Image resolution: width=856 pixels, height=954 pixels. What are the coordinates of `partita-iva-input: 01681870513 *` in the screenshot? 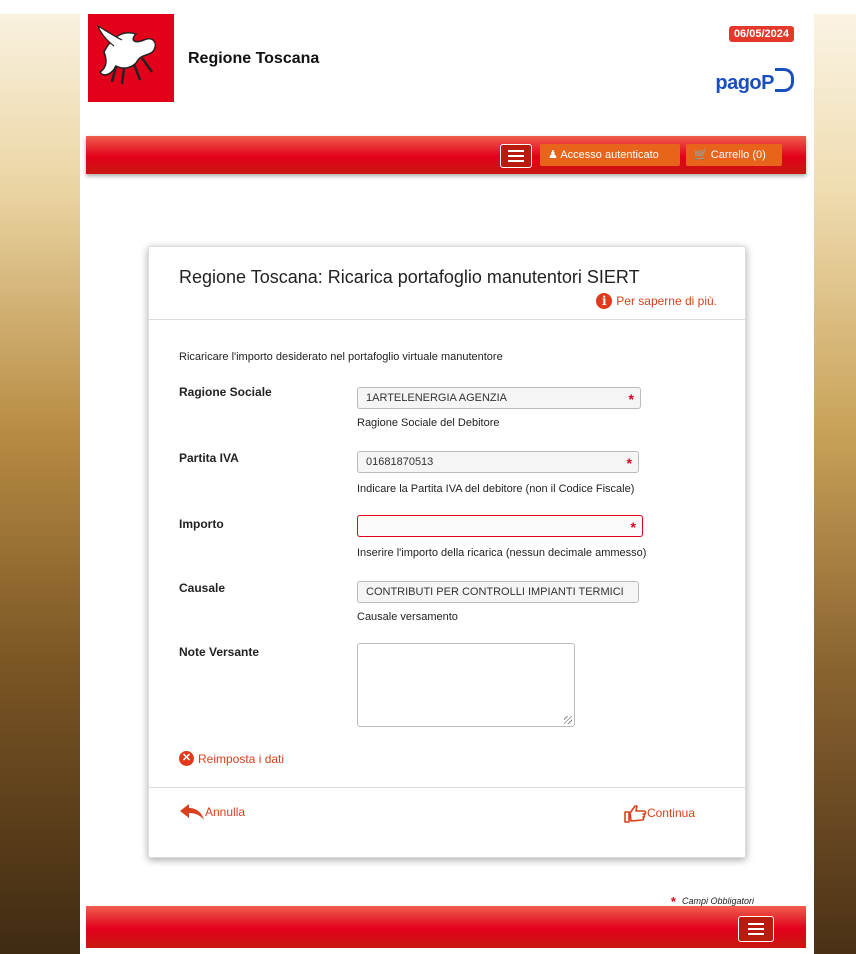 It's located at (498, 462).